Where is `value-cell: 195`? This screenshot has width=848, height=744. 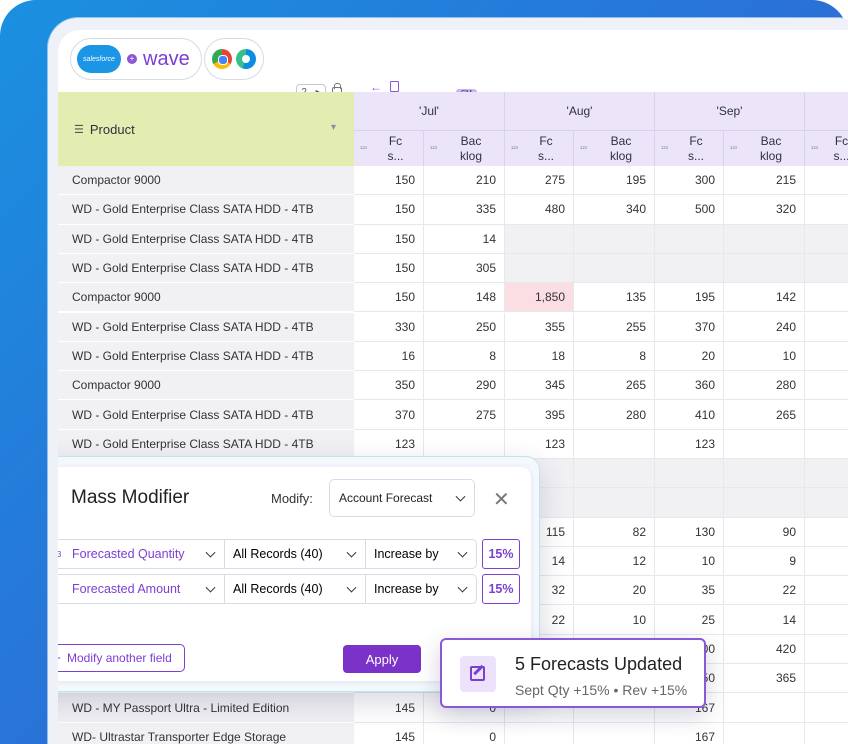 value-cell: 195 is located at coordinates (689, 298).